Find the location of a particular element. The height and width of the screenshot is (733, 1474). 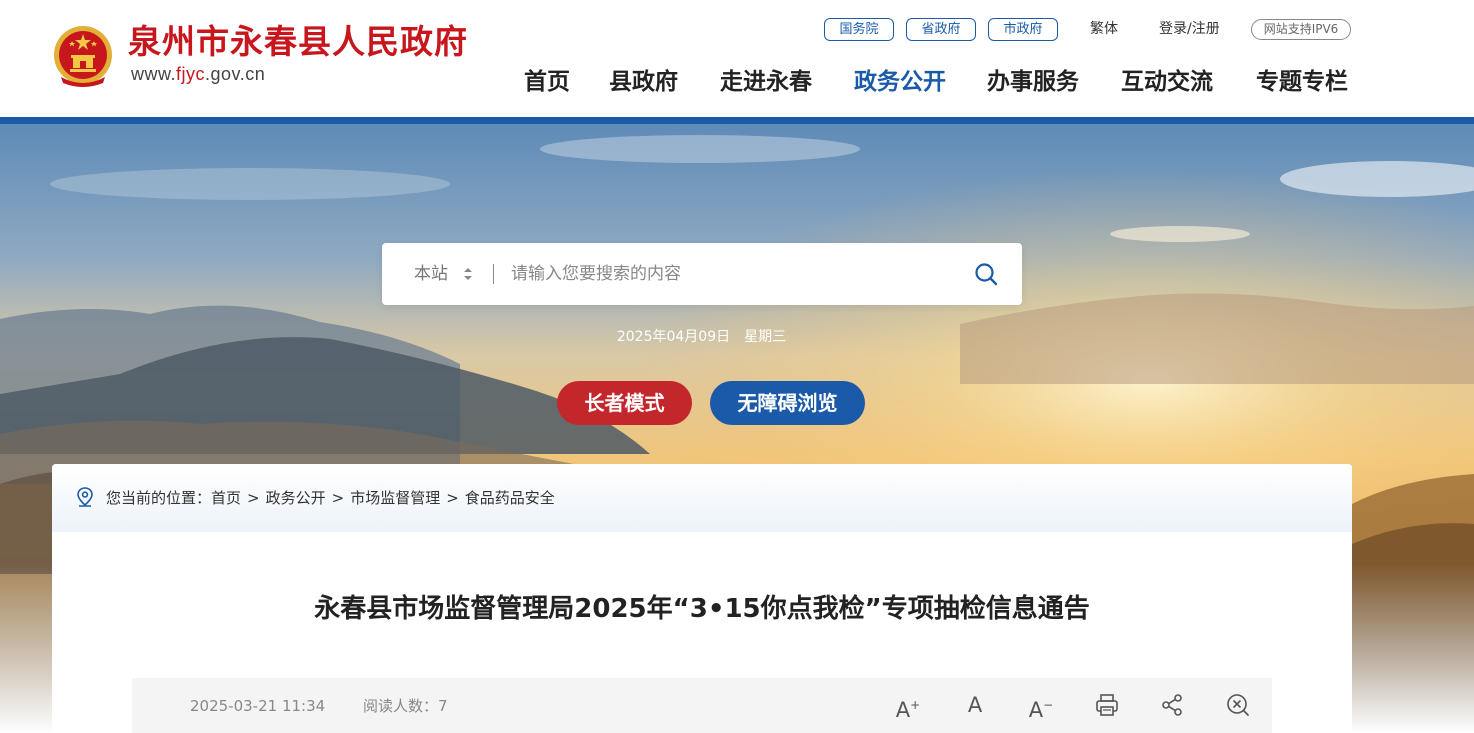

search-icon is located at coordinates (986, 274).